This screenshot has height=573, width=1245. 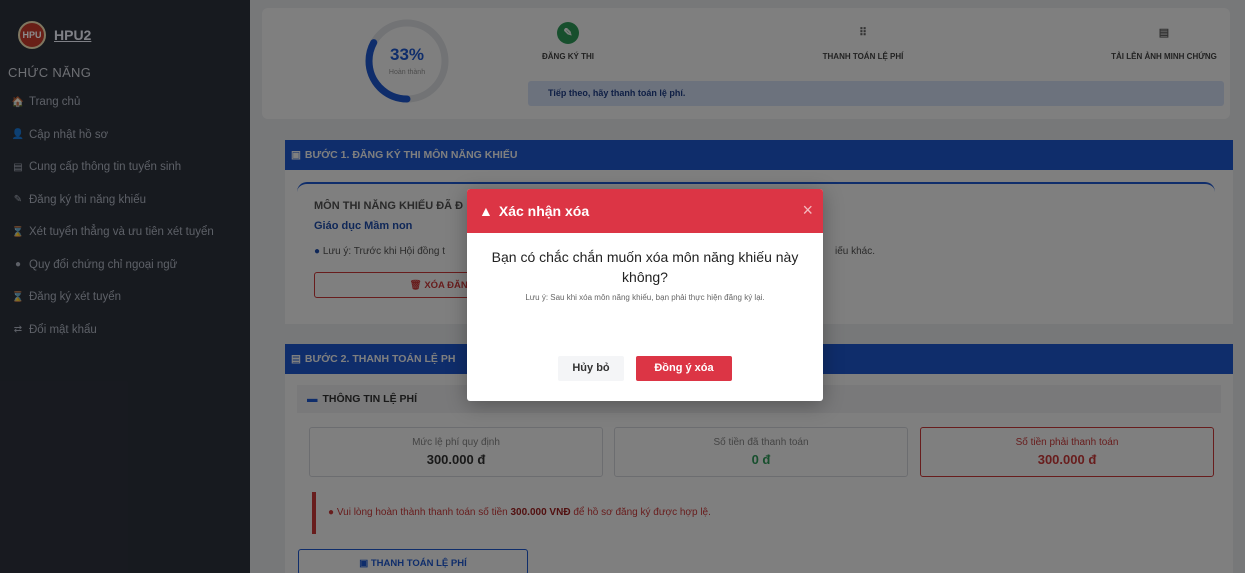 I want to click on sidebar-item-label: Đăng ký xét tuyển, so click(x=75, y=297).